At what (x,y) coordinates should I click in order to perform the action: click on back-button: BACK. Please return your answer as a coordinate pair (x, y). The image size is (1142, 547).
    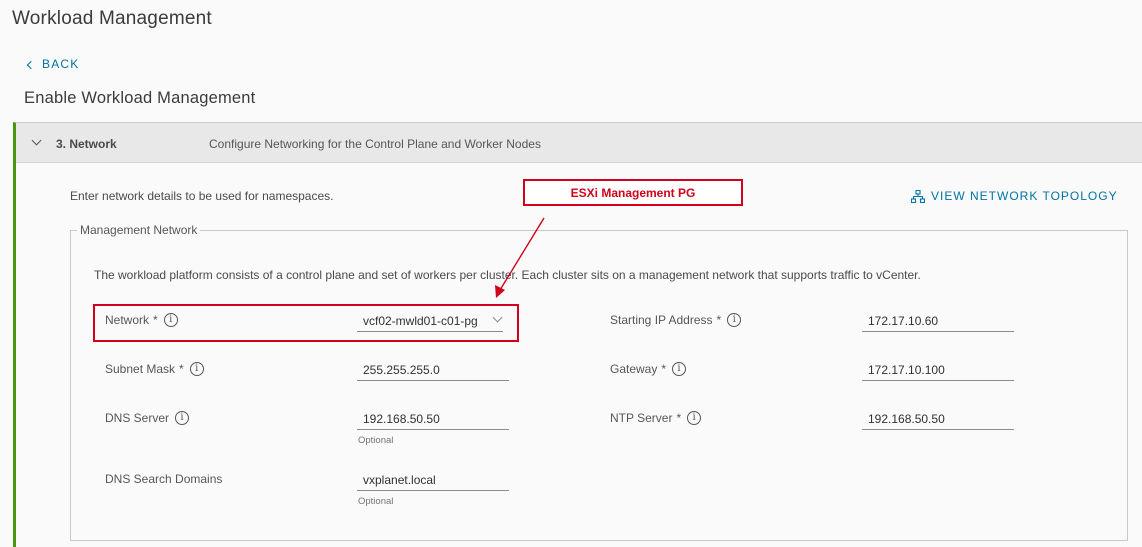
    Looking at the image, I should click on (53, 64).